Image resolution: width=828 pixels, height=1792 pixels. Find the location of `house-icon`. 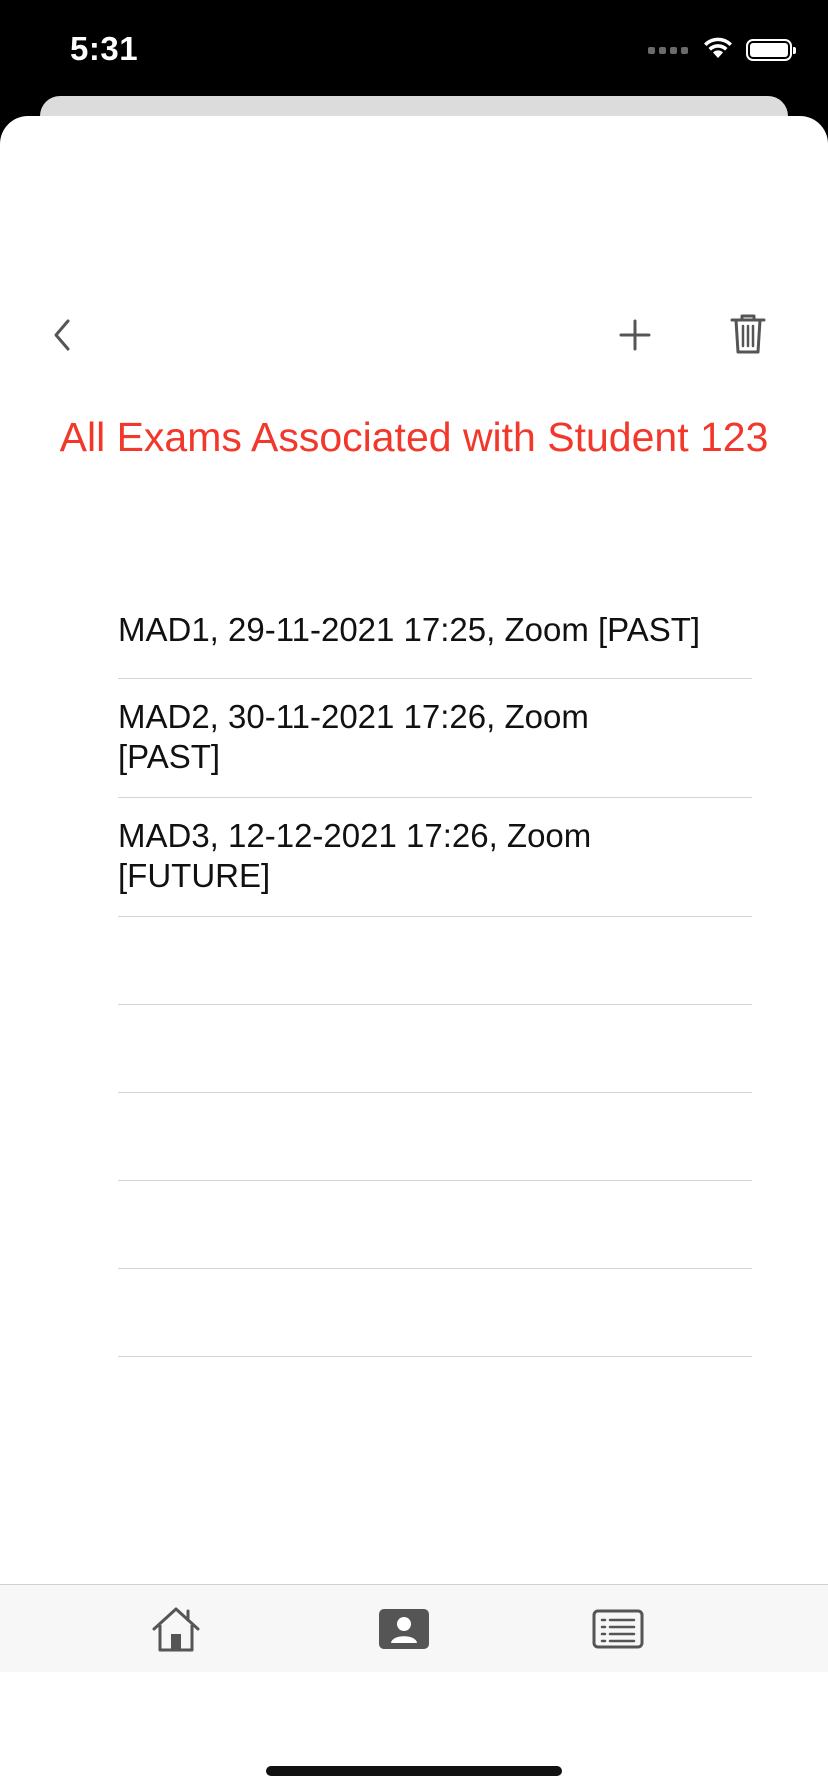

house-icon is located at coordinates (176, 1629).